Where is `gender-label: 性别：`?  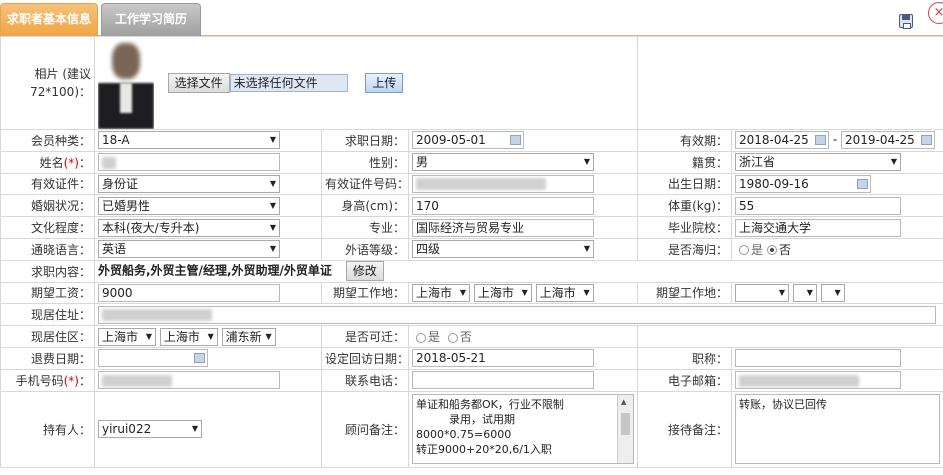
gender-label: 性别： is located at coordinates (365, 162).